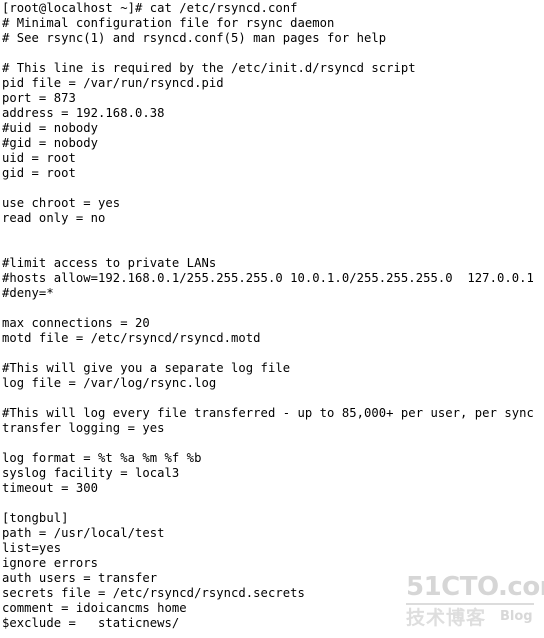 The height and width of the screenshot is (638, 544). I want to click on terminal-line: transfer logging = yes, so click(83, 428).